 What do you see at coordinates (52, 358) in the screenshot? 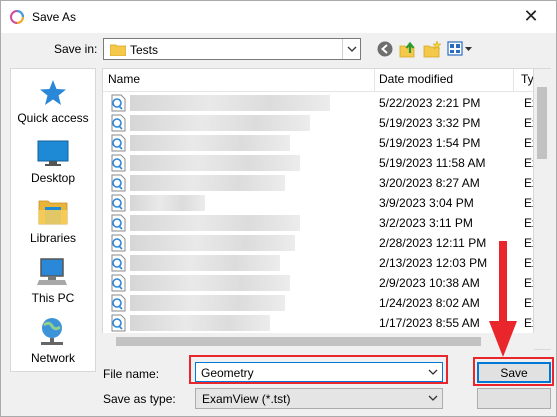
I see `place-label: Network` at bounding box center [52, 358].